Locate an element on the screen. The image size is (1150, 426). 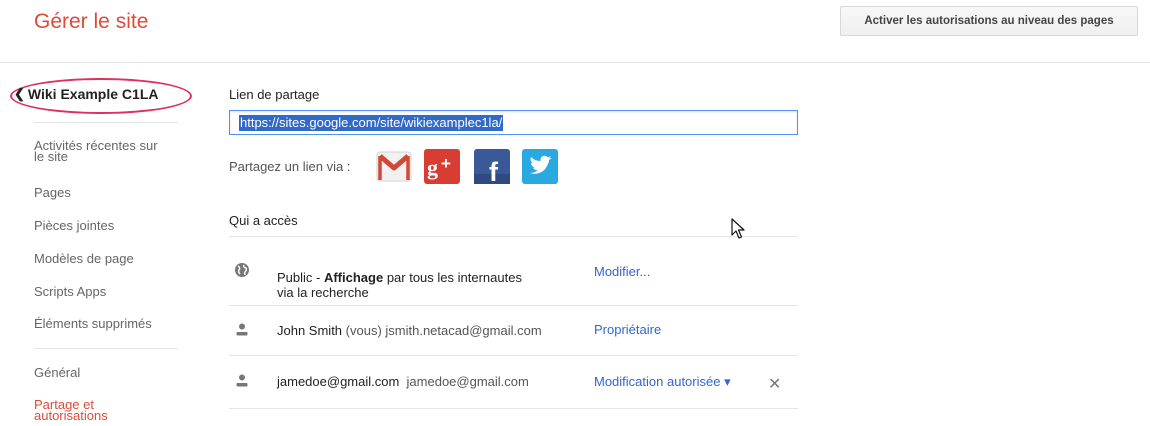
site-name: Wiki Example C1LA is located at coordinates (93, 94).